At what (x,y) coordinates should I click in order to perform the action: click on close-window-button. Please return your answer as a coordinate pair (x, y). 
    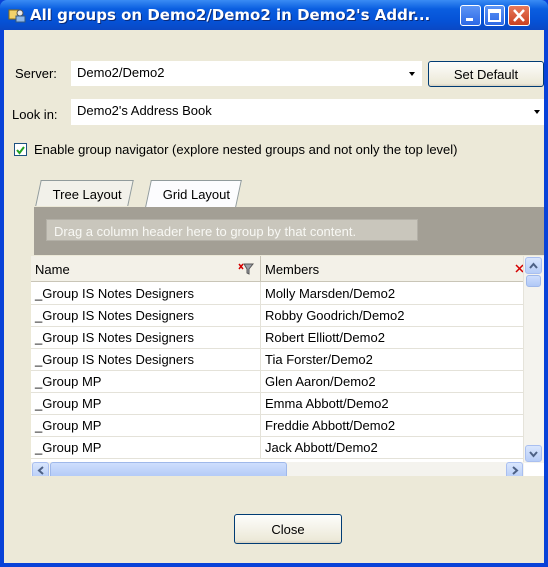
    Looking at the image, I should click on (519, 15).